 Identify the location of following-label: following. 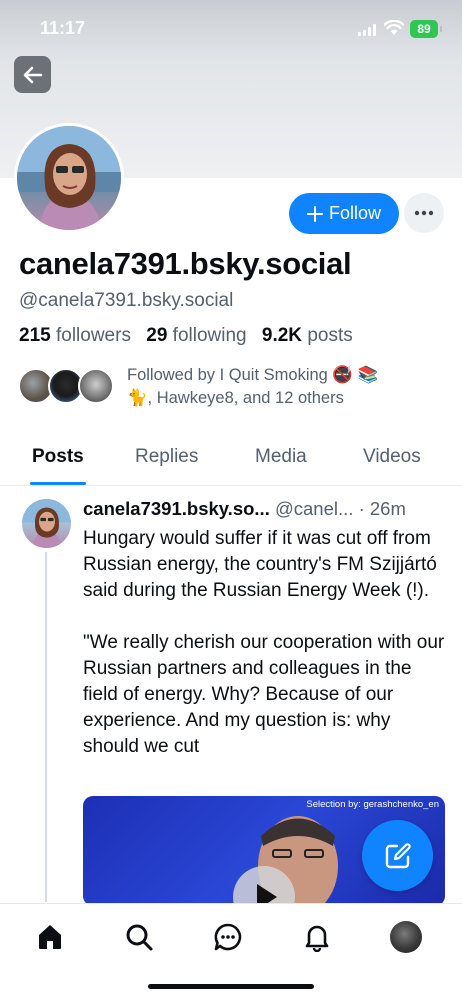
(209, 335).